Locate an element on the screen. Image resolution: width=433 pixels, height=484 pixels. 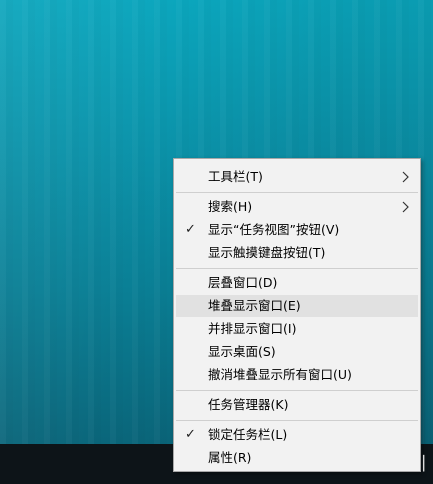
menu-item-label: 任务管理器(K) is located at coordinates (248, 404).